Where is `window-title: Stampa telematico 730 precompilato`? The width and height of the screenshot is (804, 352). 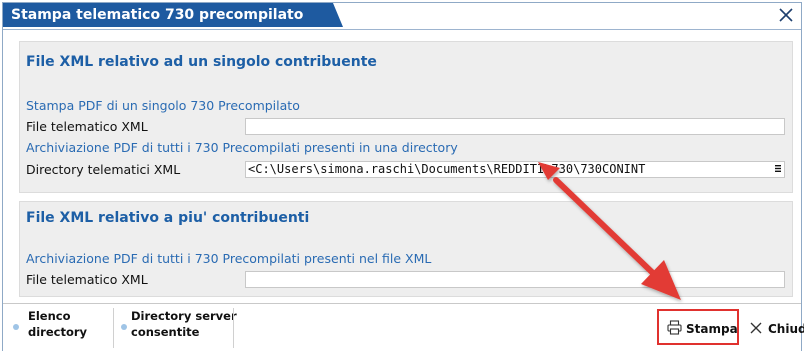 window-title: Stampa telematico 730 precompilato is located at coordinates (173, 15).